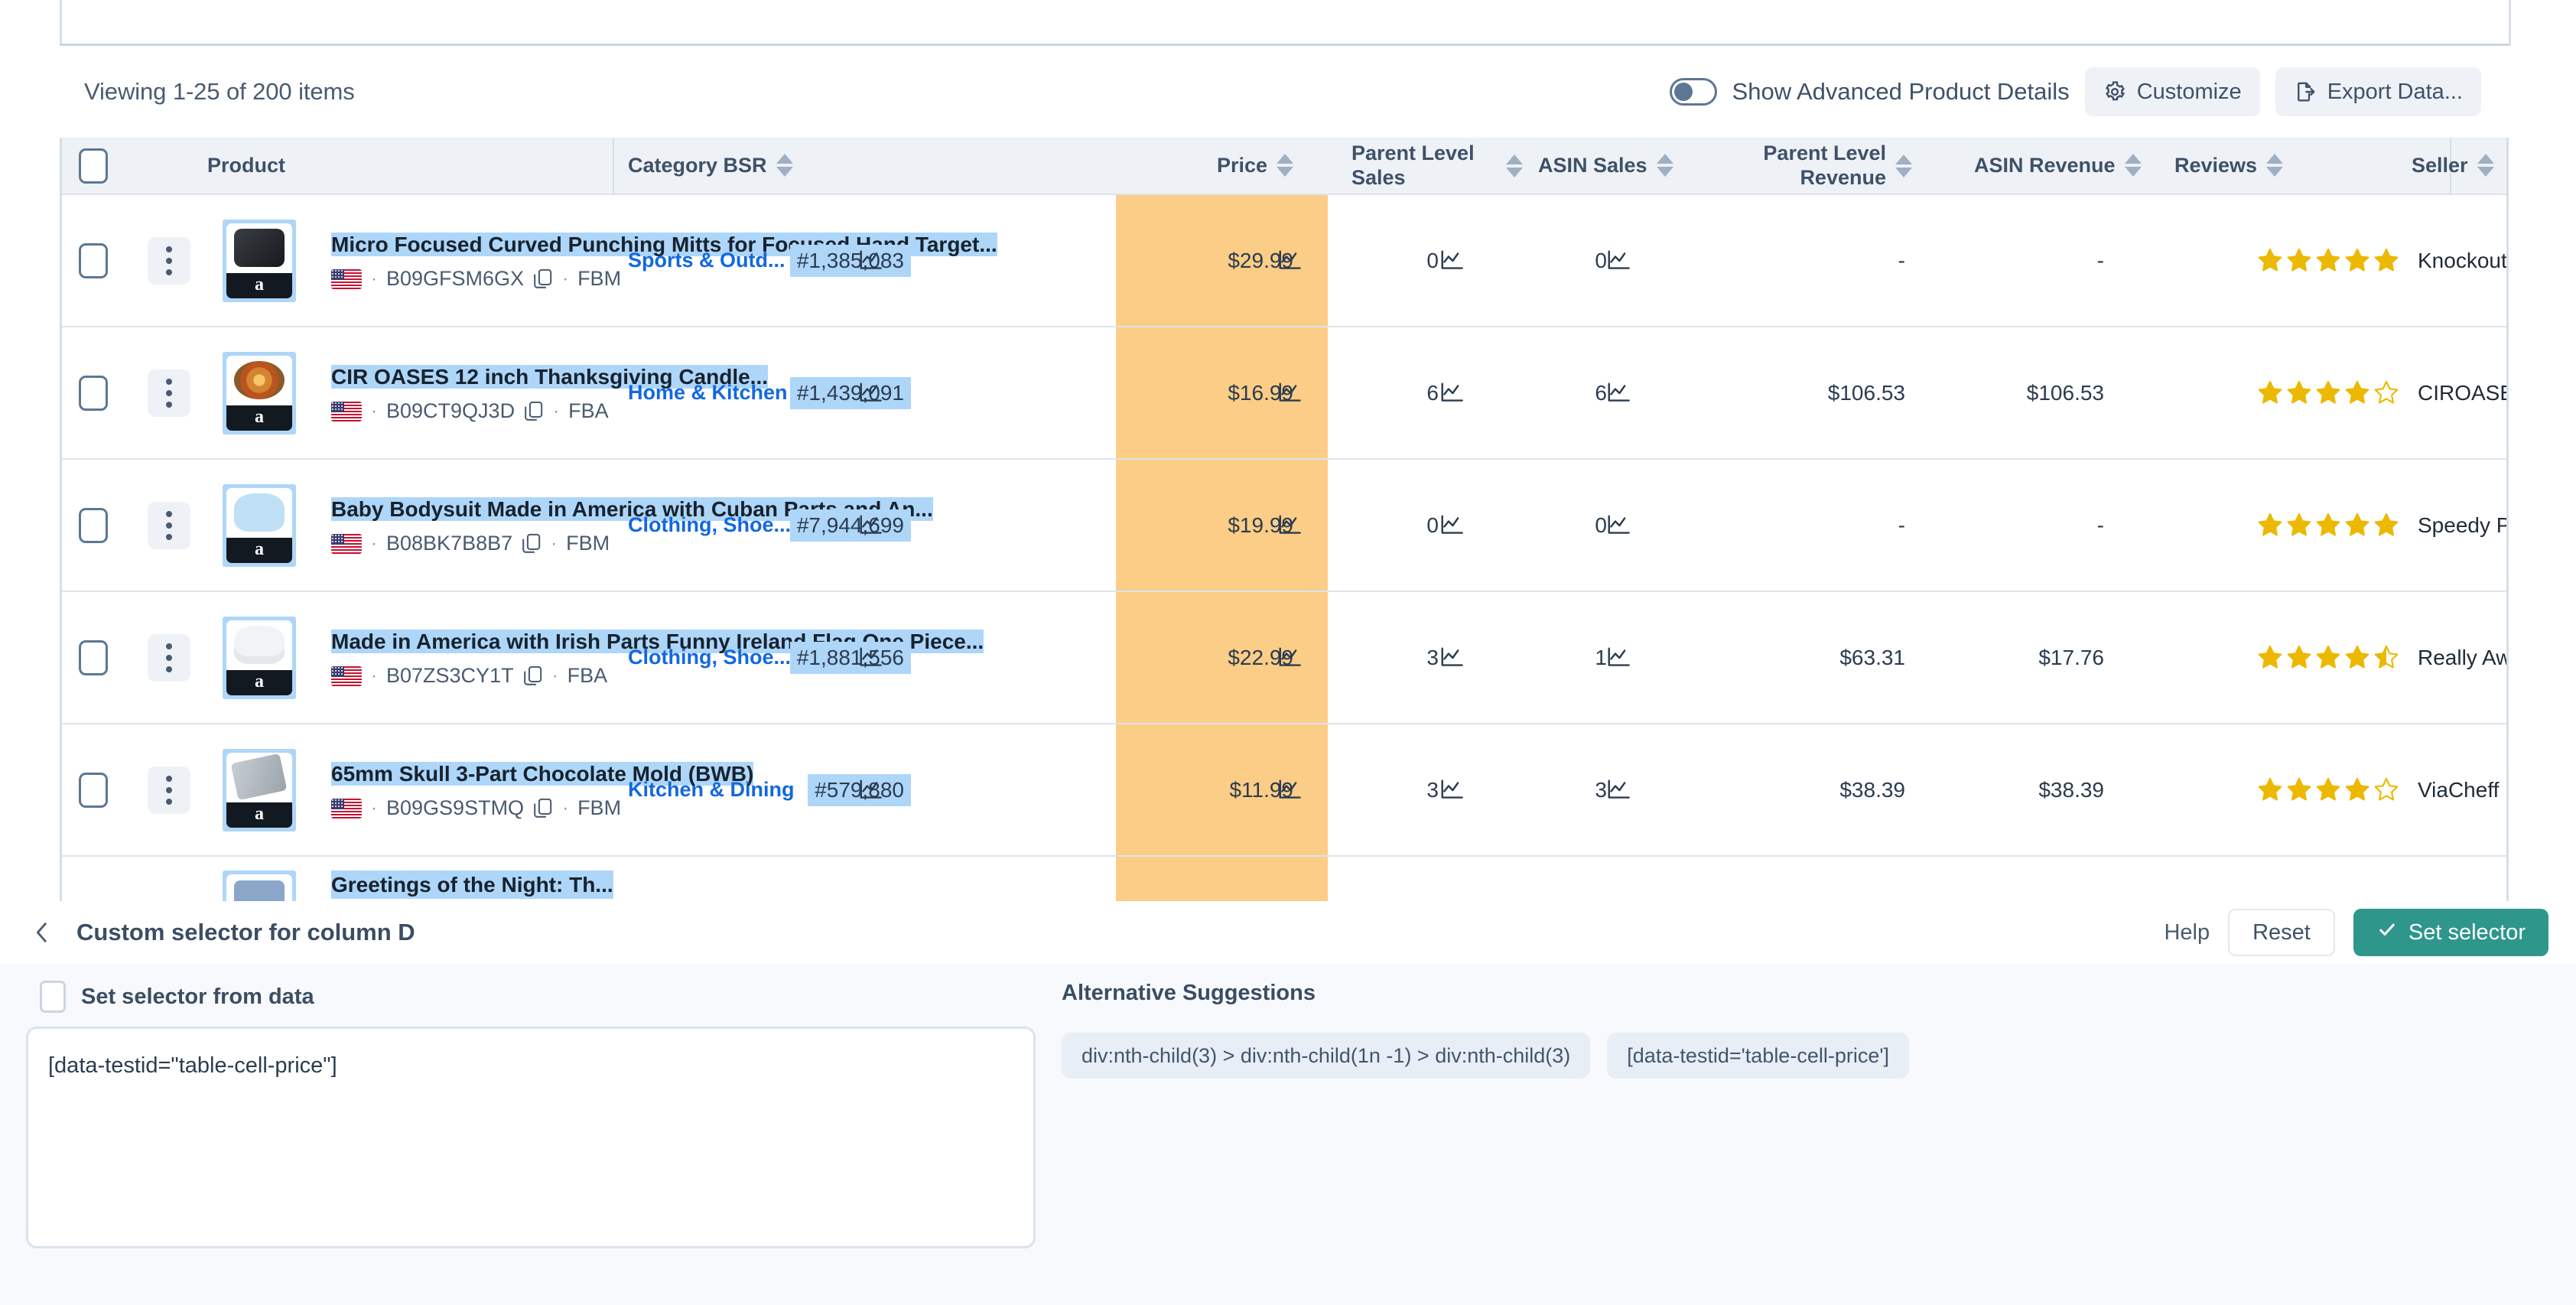  What do you see at coordinates (2462, 789) in the screenshot?
I see `seller-cell: ViaCheff USA` at bounding box center [2462, 789].